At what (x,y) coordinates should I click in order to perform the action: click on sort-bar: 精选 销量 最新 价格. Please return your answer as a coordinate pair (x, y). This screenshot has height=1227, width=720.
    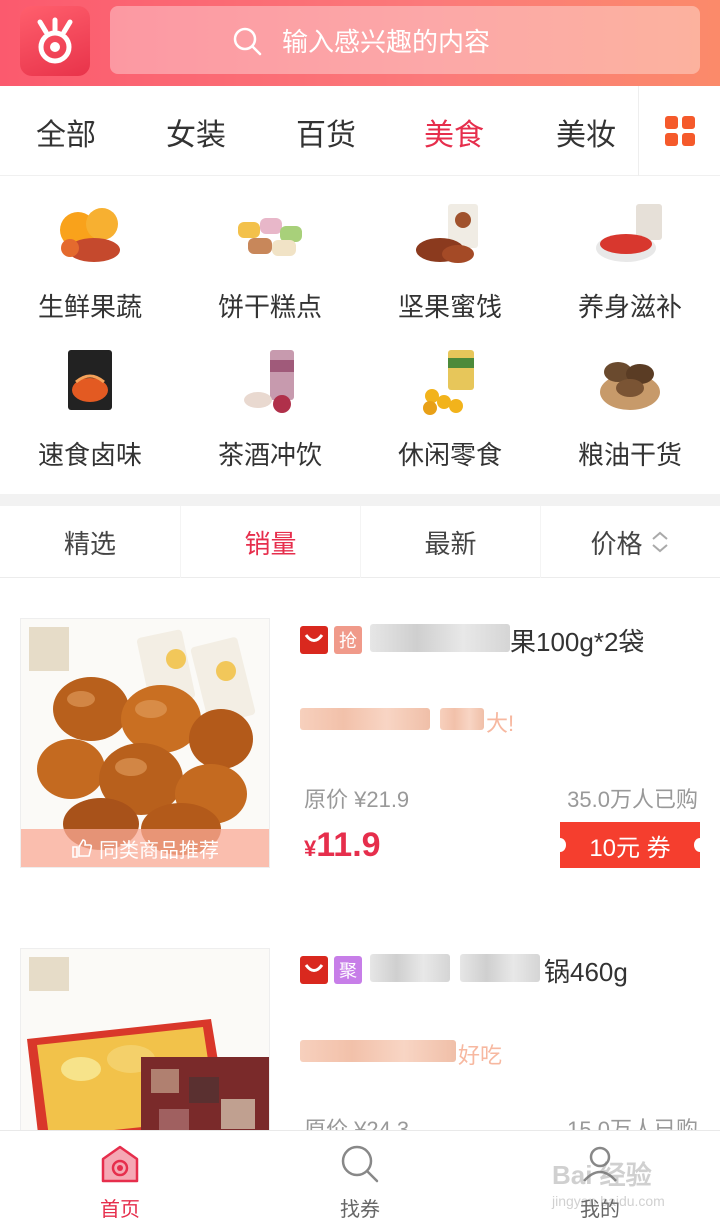
    Looking at the image, I should click on (360, 542).